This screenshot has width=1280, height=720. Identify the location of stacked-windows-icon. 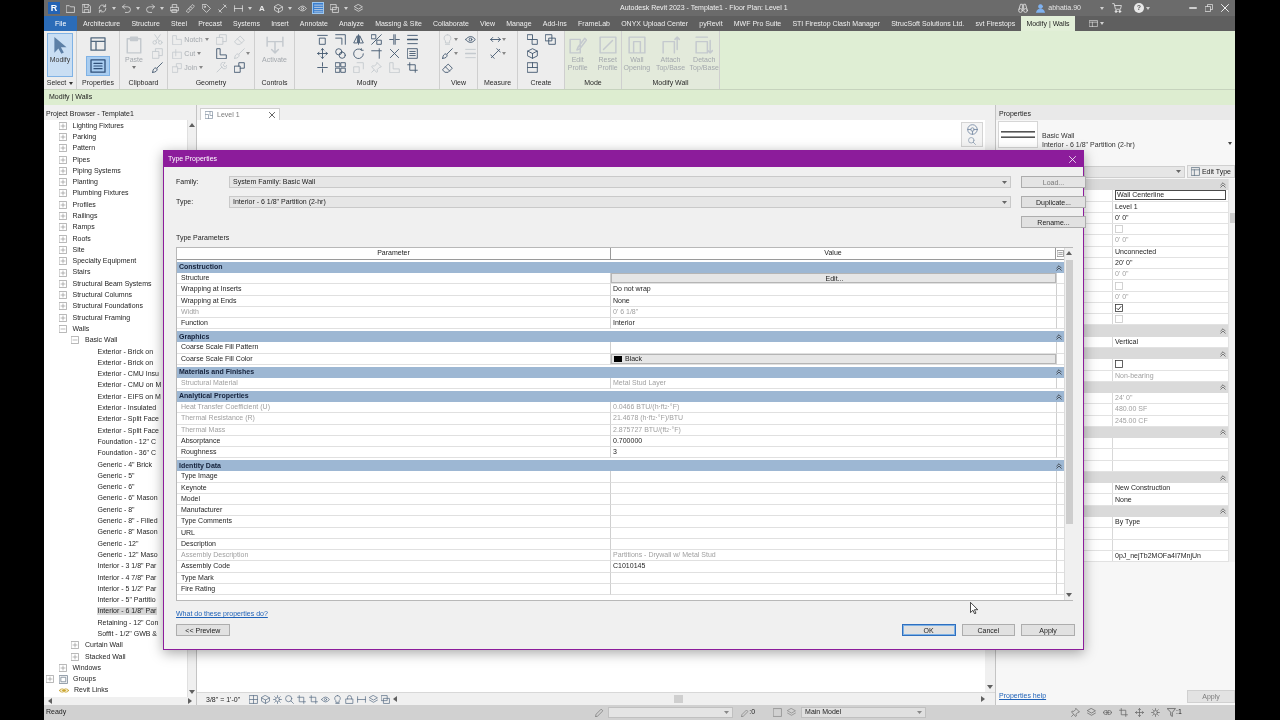
(386, 699).